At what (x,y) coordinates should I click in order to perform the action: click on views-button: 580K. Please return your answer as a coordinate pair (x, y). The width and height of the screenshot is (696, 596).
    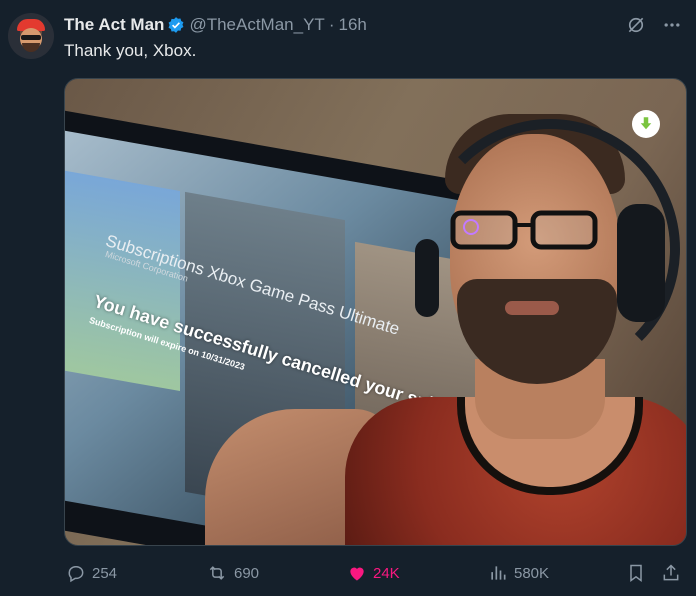
    Looking at the image, I should click on (518, 573).